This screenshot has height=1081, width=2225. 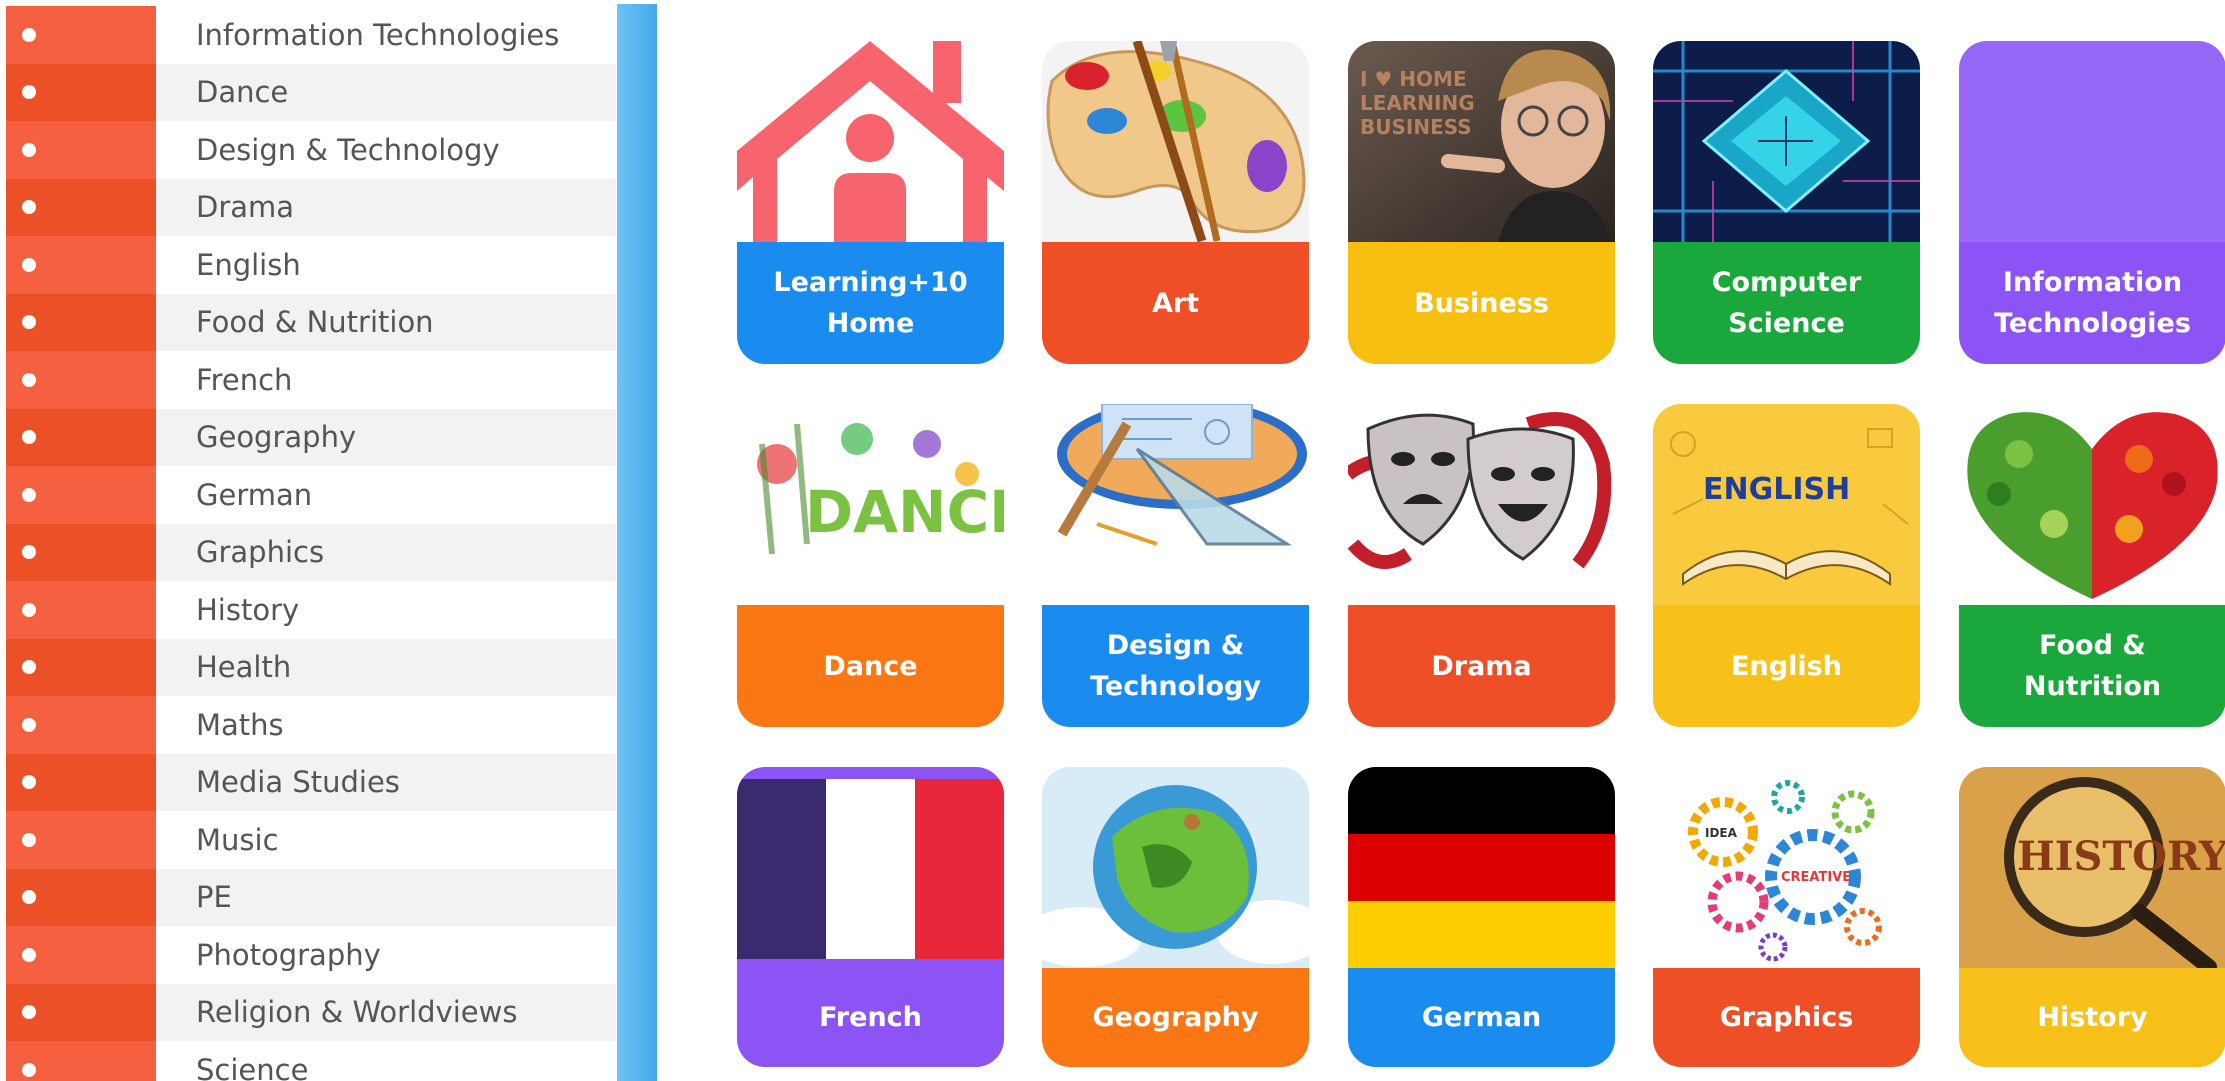 I want to click on globe-icon, so click(x=1175, y=867).